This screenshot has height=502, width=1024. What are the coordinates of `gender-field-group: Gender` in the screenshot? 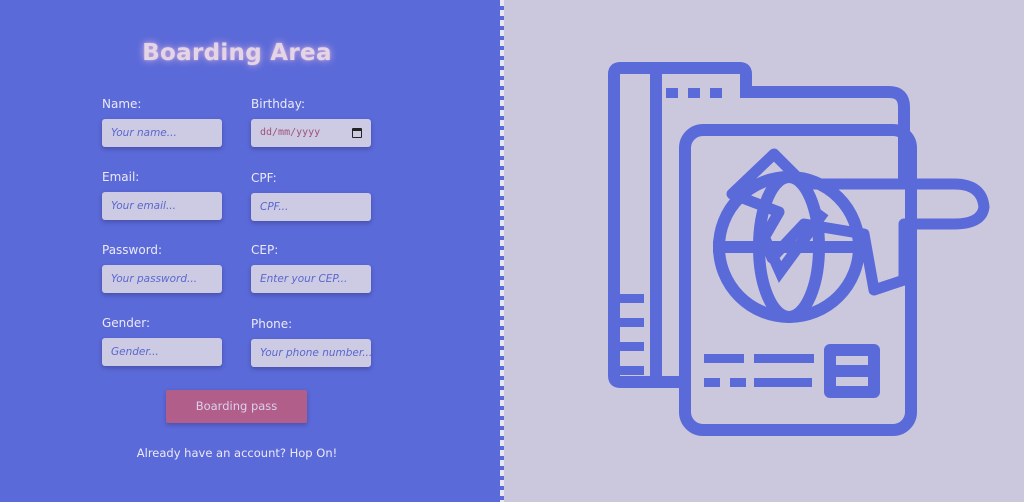 It's located at (163, 341).